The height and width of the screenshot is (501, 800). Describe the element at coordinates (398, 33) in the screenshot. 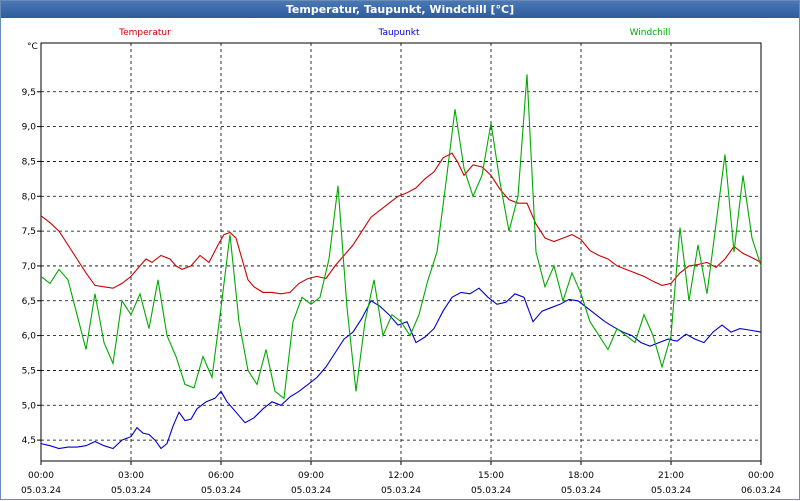

I see `legend-item-taupunkt: Taupunkt` at that location.